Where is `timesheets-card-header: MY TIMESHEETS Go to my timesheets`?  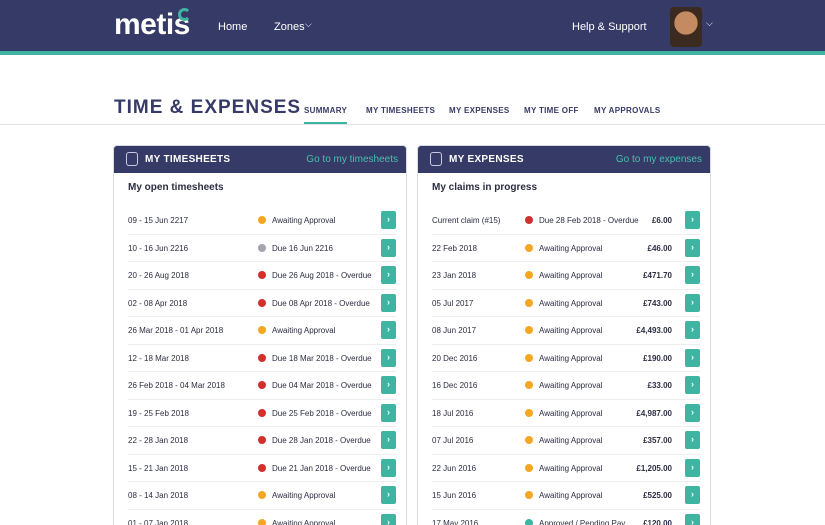
timesheets-card-header: MY TIMESHEETS Go to my timesheets is located at coordinates (260, 159).